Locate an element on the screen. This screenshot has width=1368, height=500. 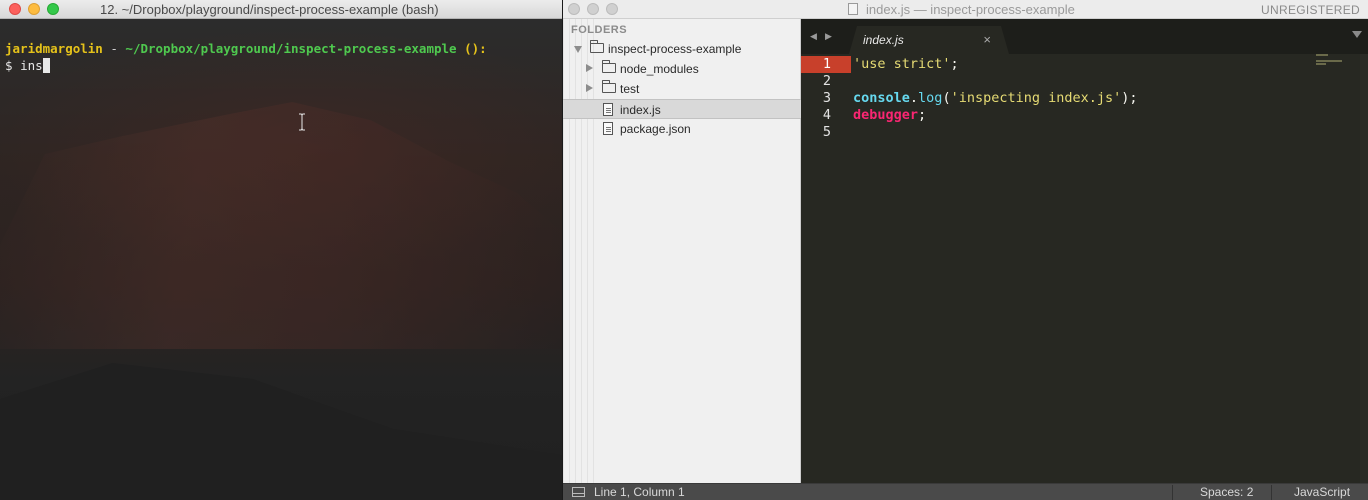
tab-back-icon: ◀ is located at coordinates (813, 36).